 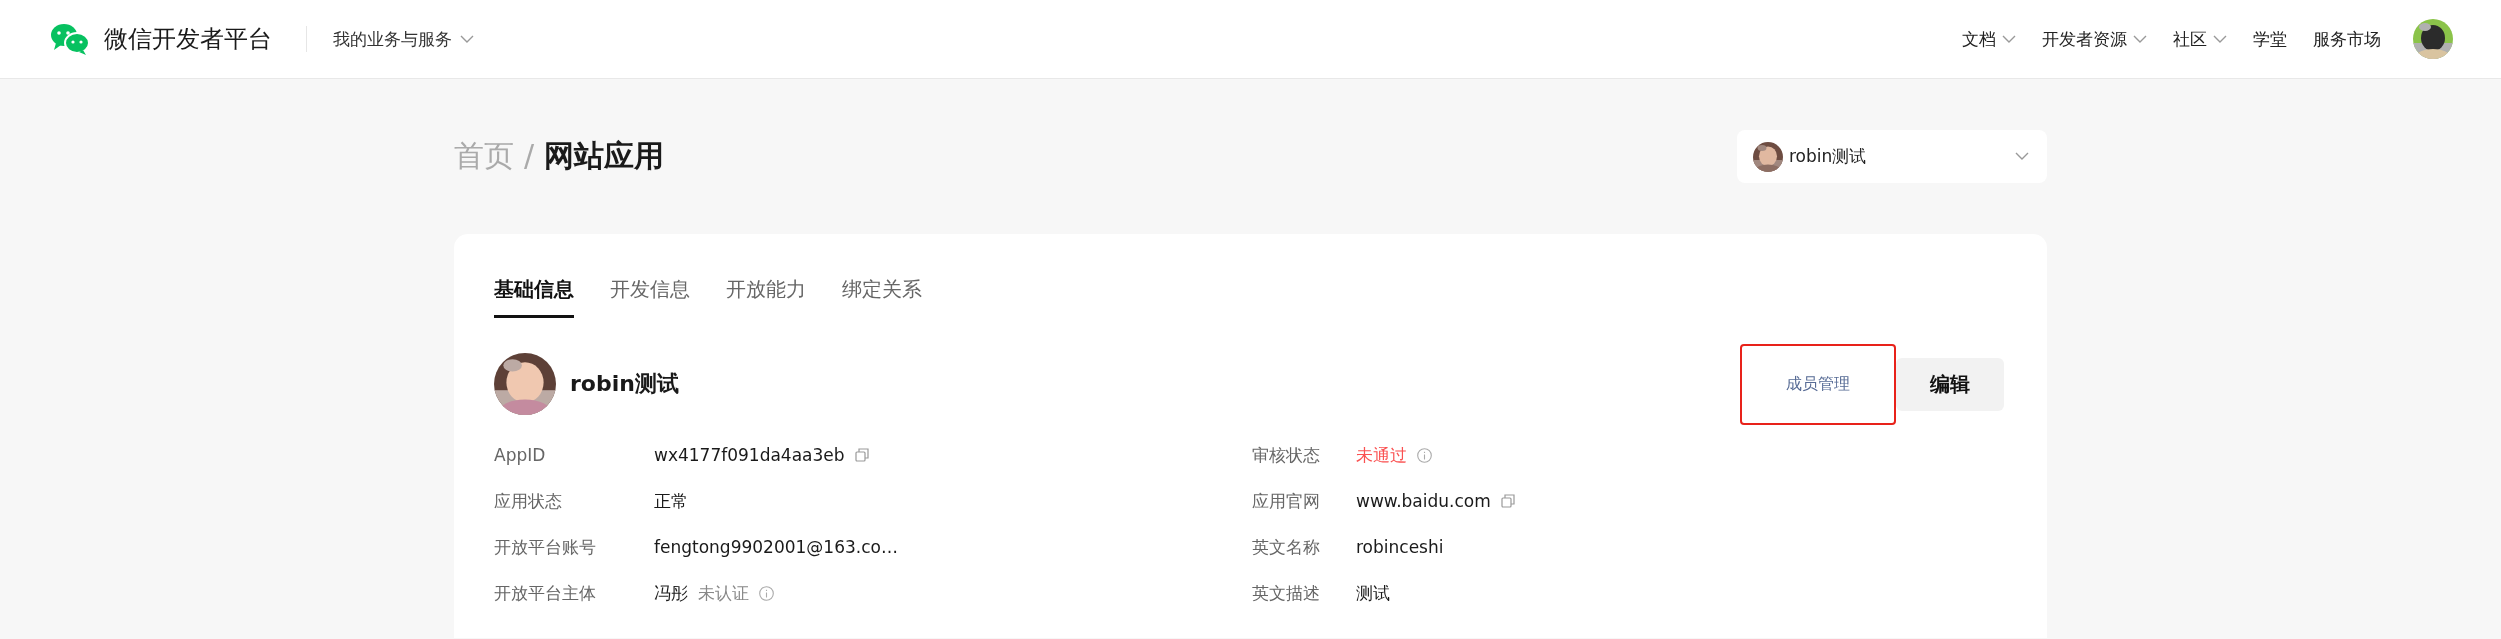 What do you see at coordinates (1286, 547) in the screenshot?
I see `field-label: 英文名称` at bounding box center [1286, 547].